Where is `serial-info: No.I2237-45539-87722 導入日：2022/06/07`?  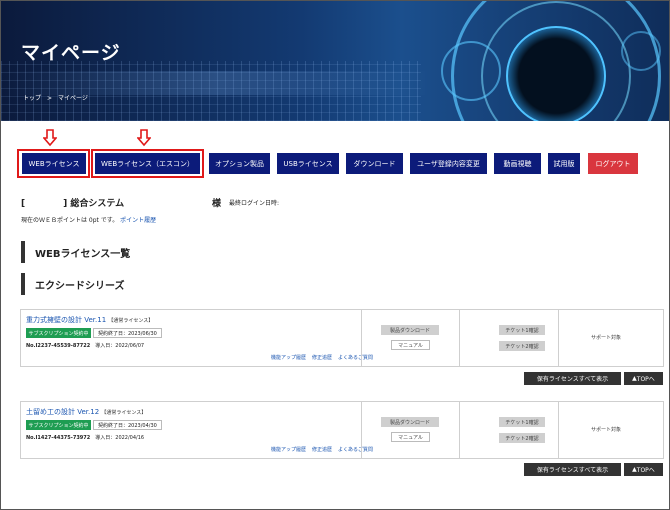 serial-info: No.I2237-45539-87722 導入日：2022/06/07 is located at coordinates (85, 345).